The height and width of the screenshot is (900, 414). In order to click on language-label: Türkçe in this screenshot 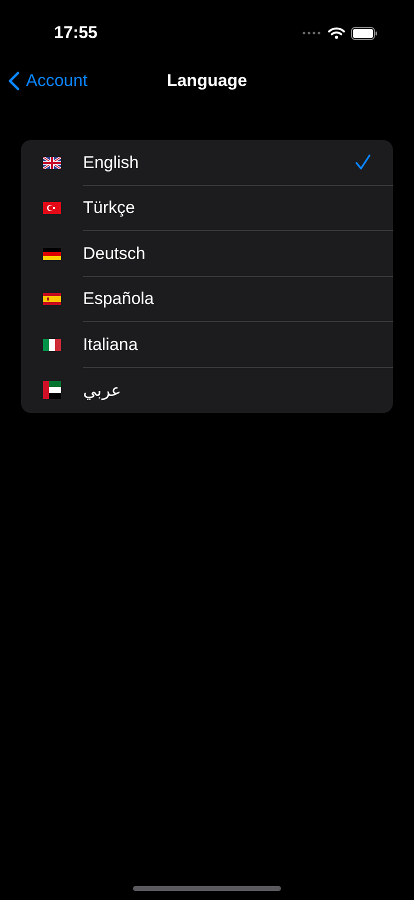, I will do `click(109, 208)`.